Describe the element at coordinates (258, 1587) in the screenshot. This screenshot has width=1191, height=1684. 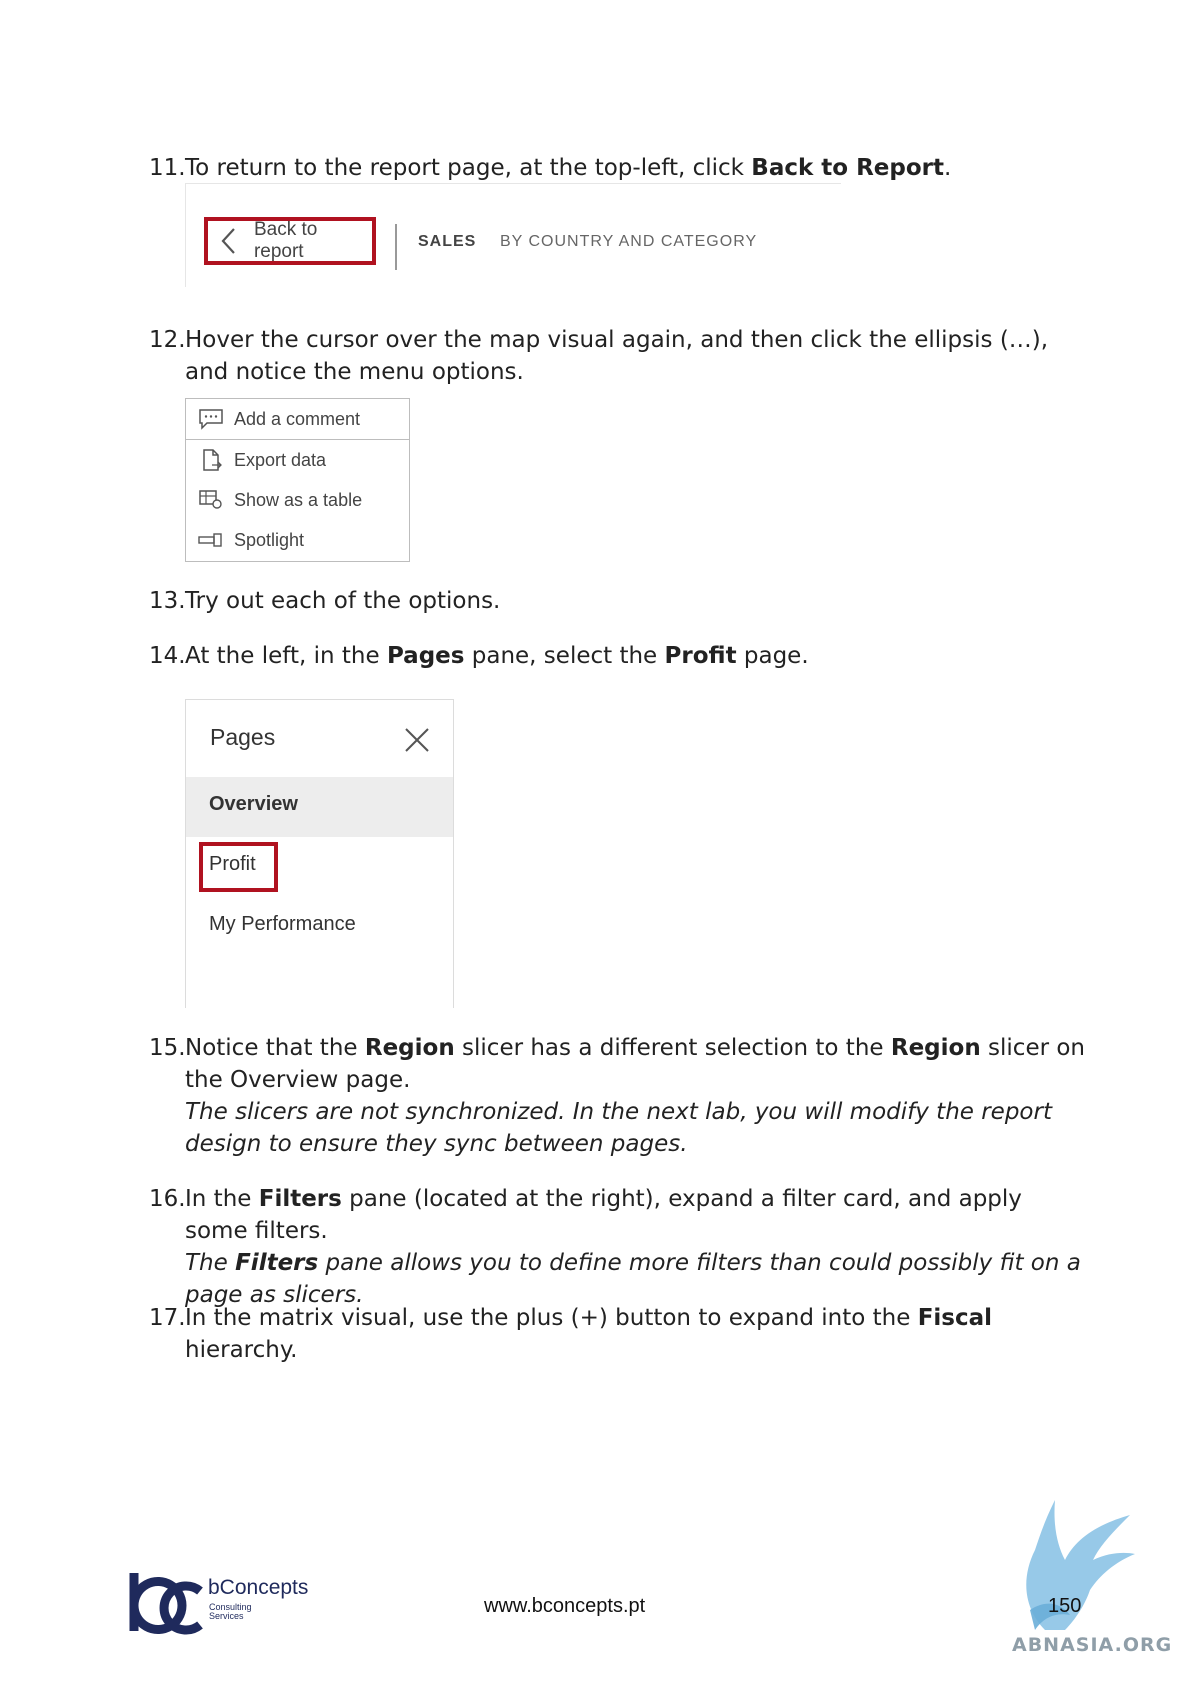
I see `brand-name: bConcepts` at that location.